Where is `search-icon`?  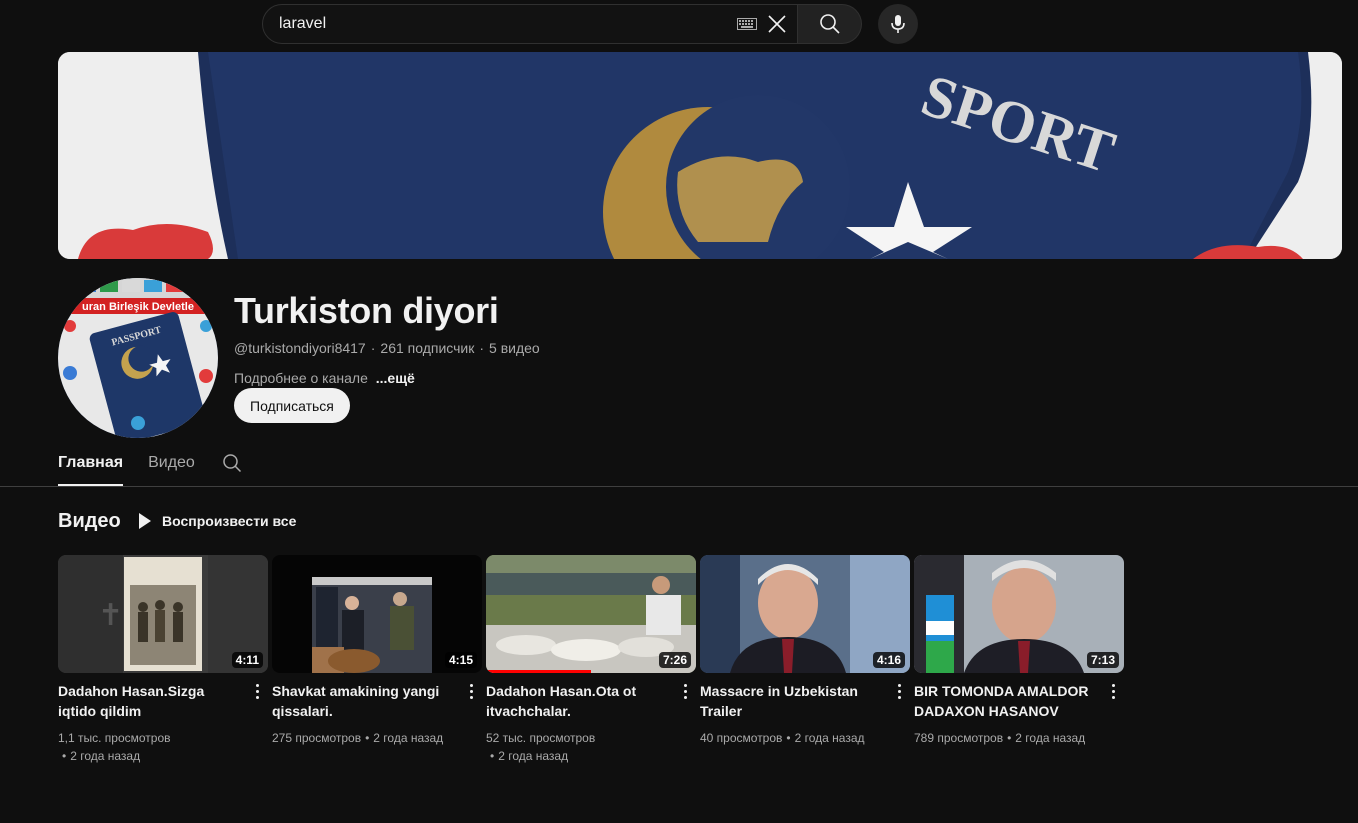 search-icon is located at coordinates (829, 24).